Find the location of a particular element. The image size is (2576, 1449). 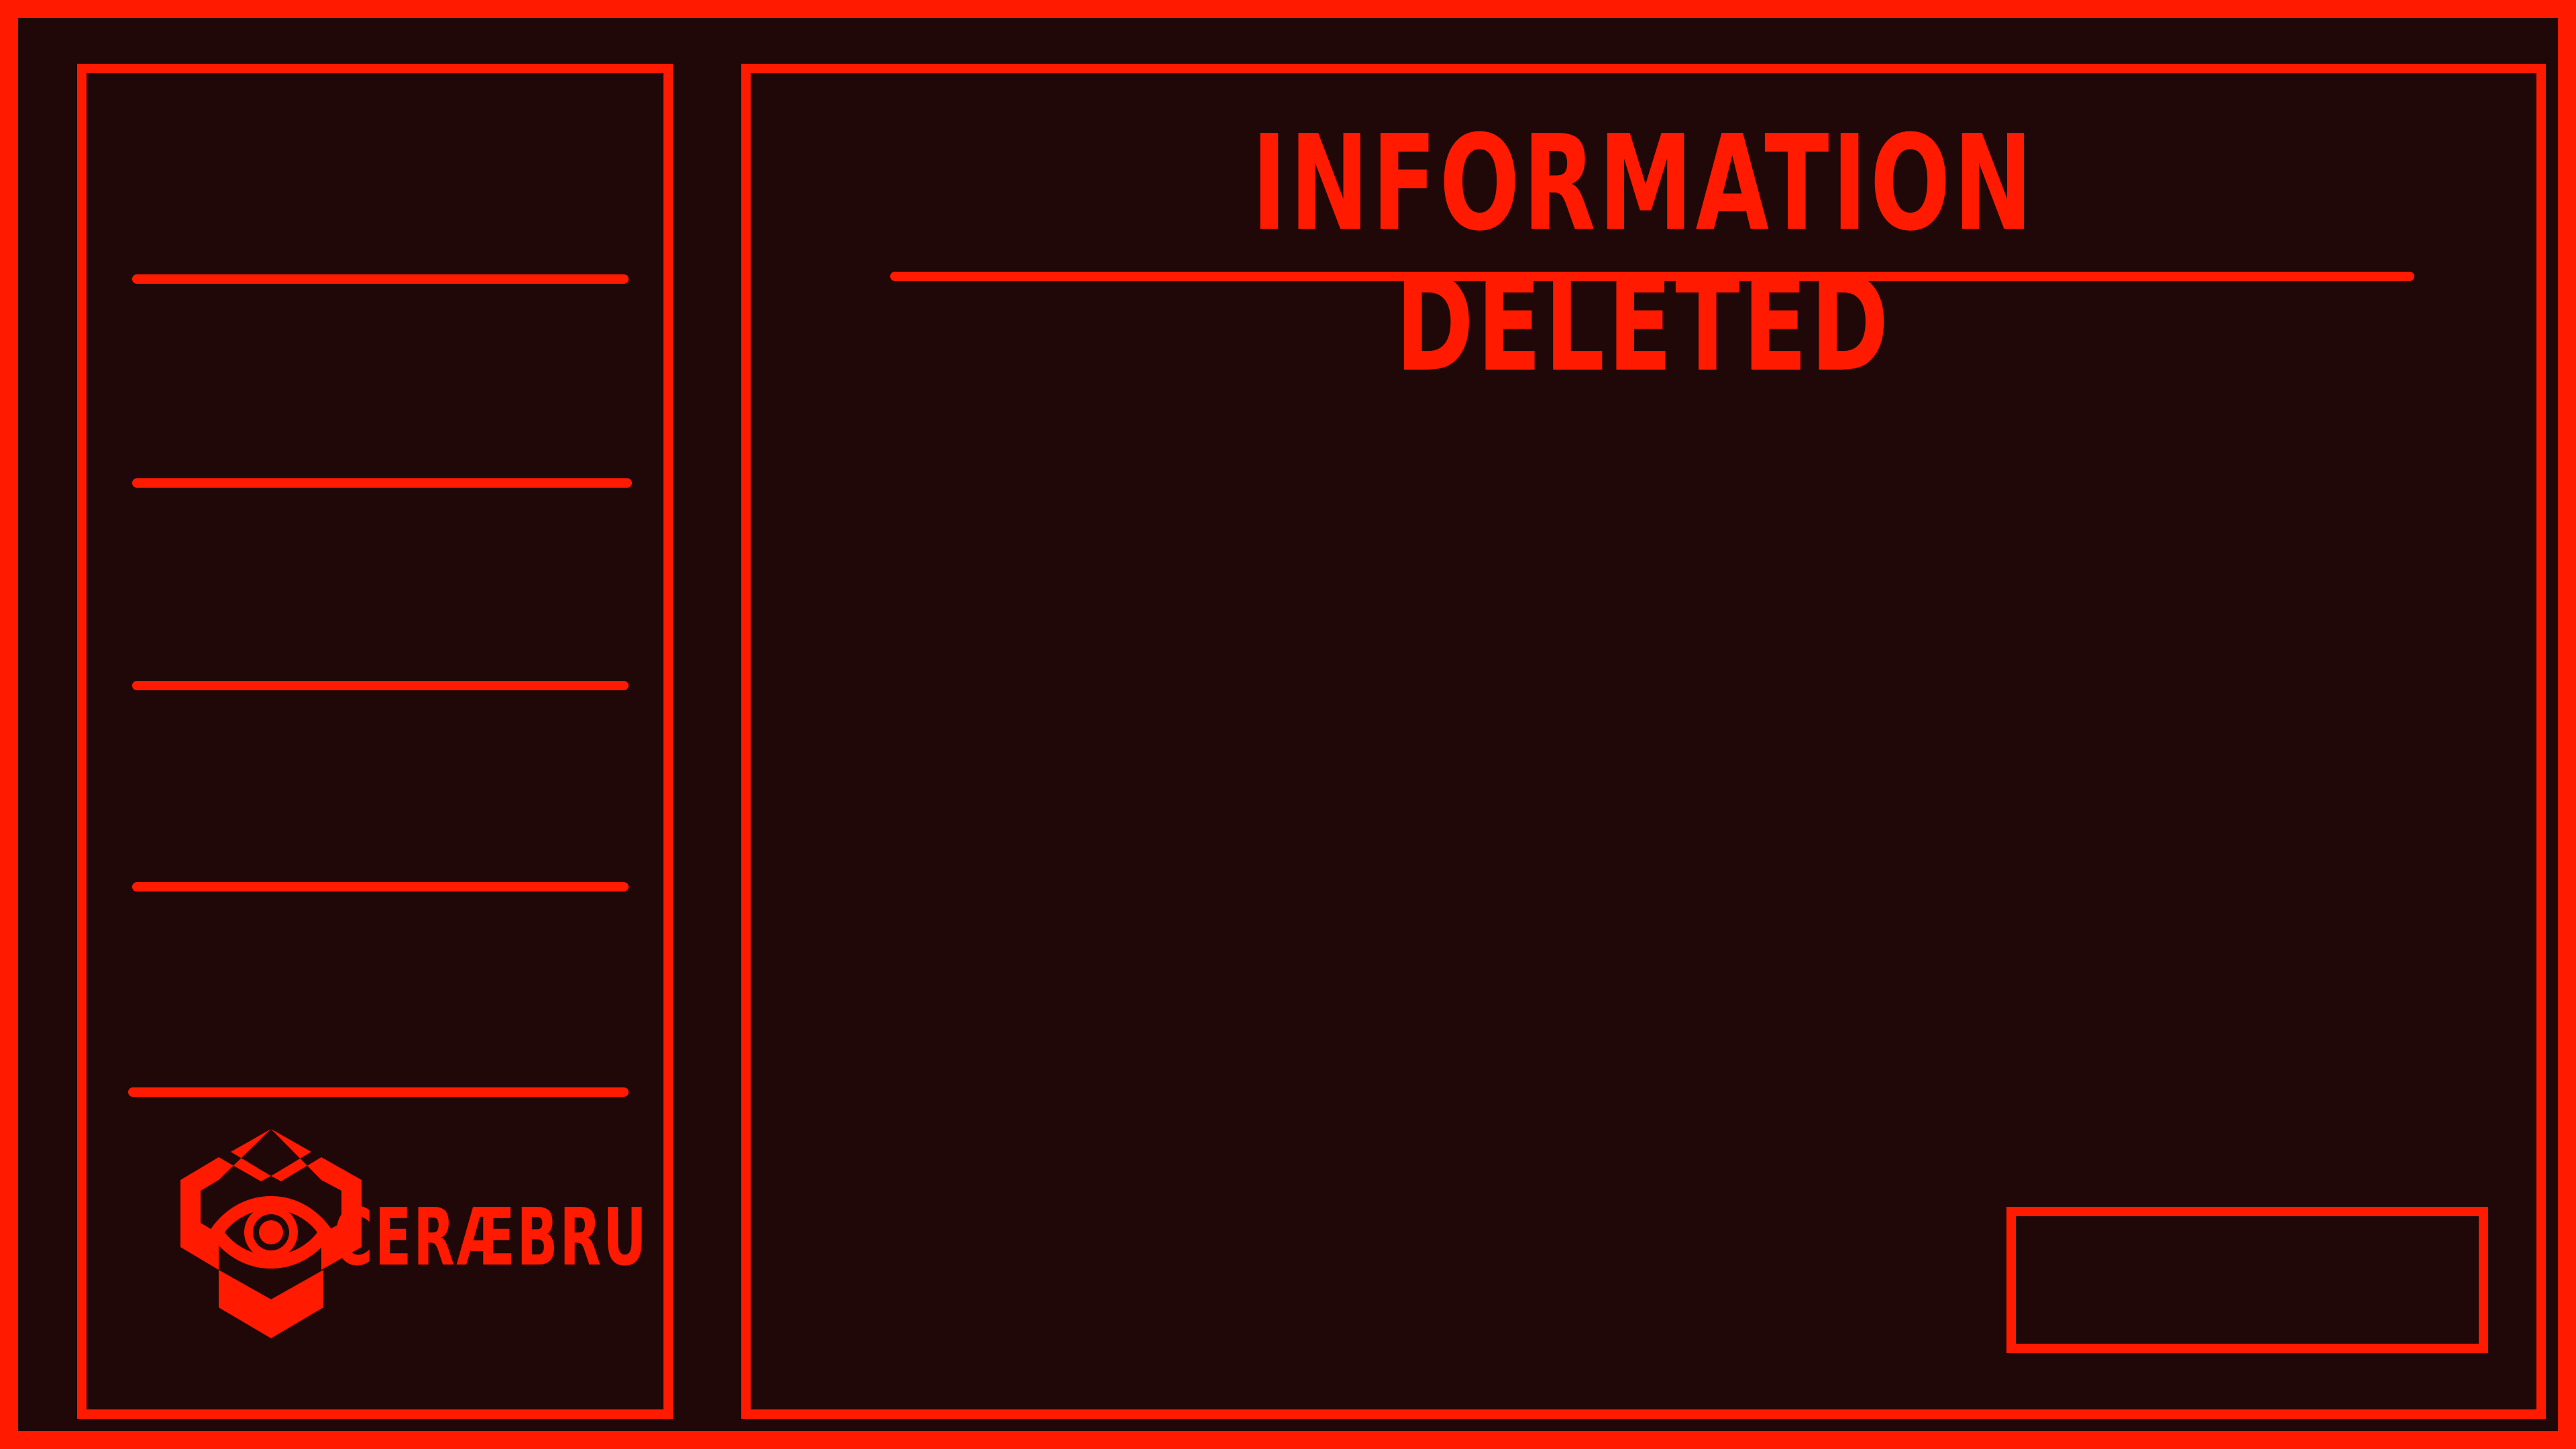

brand-name: CERÆBRU is located at coordinates (491, 1237).